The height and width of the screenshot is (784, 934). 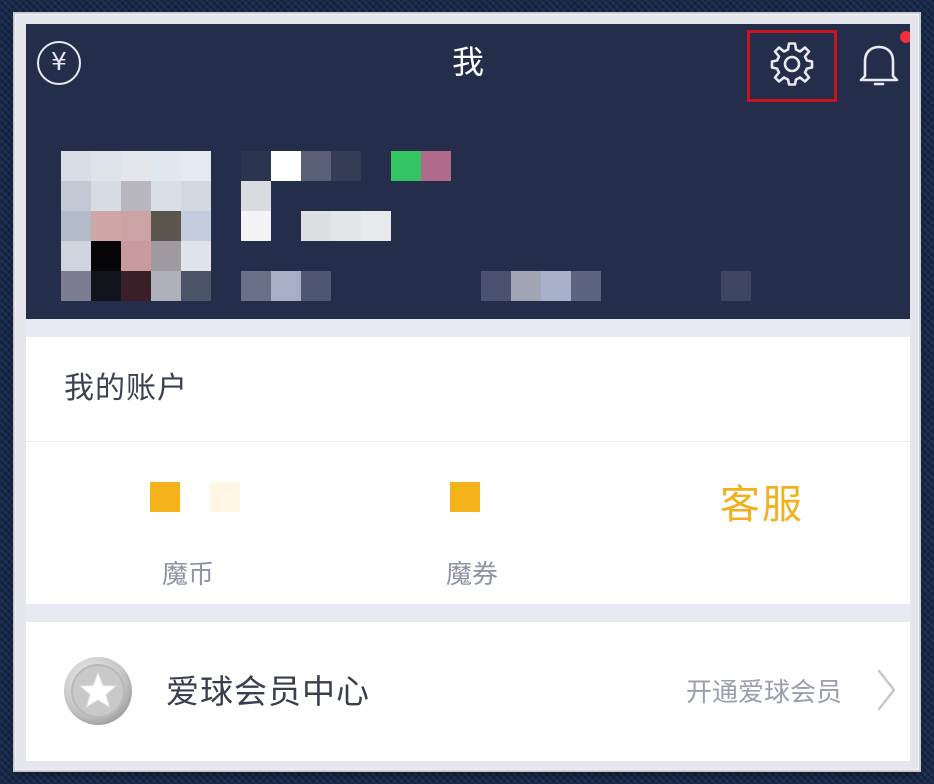 What do you see at coordinates (361, 196) in the screenshot?
I see `username` at bounding box center [361, 196].